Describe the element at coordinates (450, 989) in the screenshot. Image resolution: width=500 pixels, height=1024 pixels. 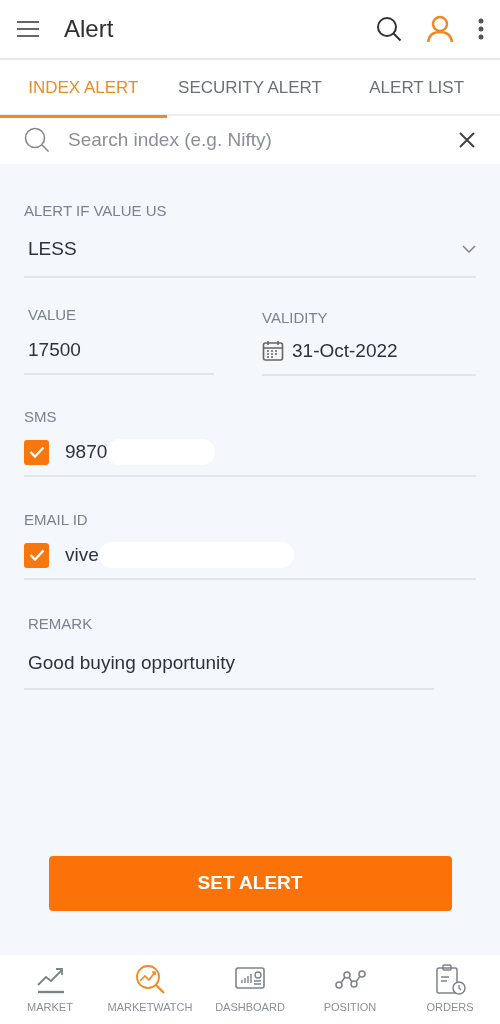
I see `nav-item: ORDERS` at that location.